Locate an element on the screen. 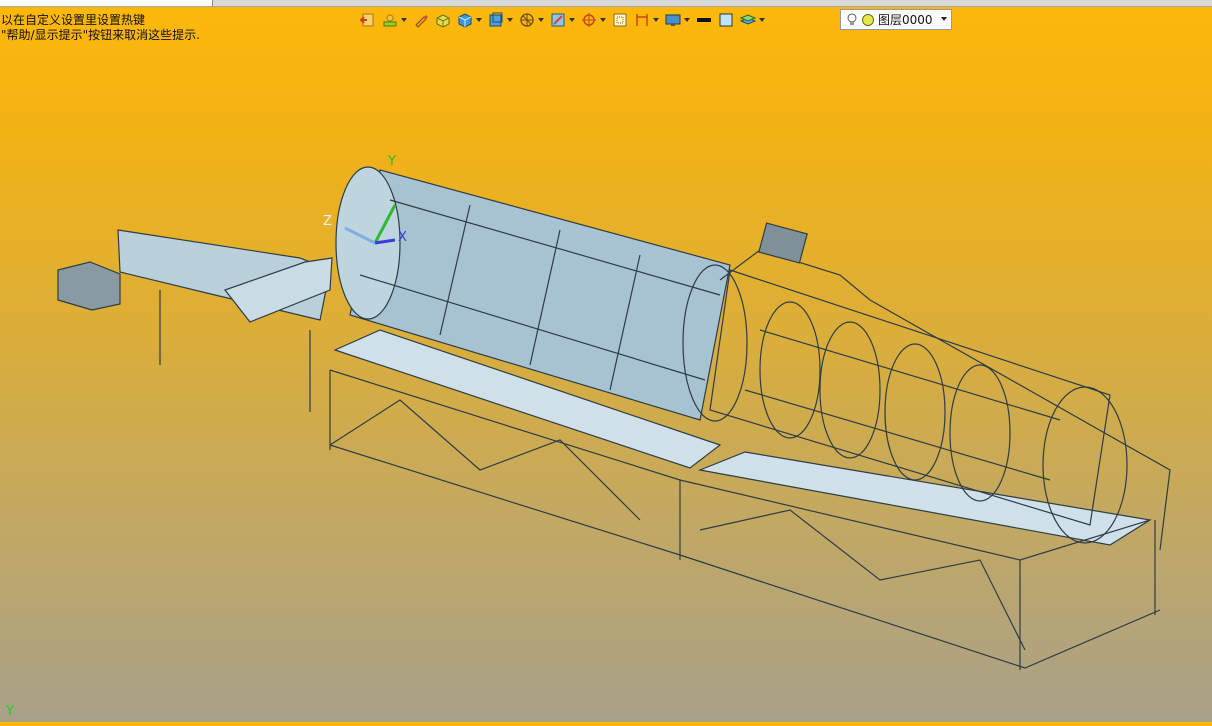  pencil-button is located at coordinates (421, 20).